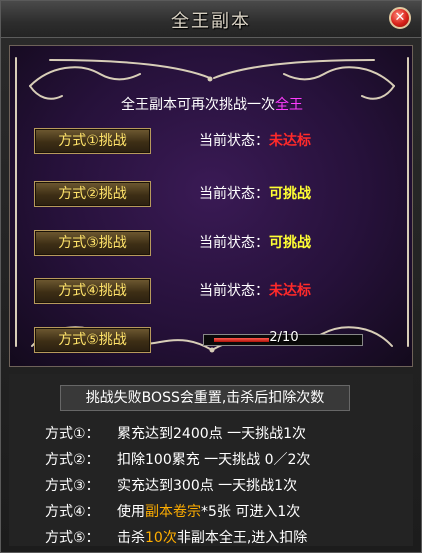 The height and width of the screenshot is (553, 422). Describe the element at coordinates (171, 486) in the screenshot. I see `rule-line-3: 方式③： 实充达到300点 一天挑战1次` at that location.